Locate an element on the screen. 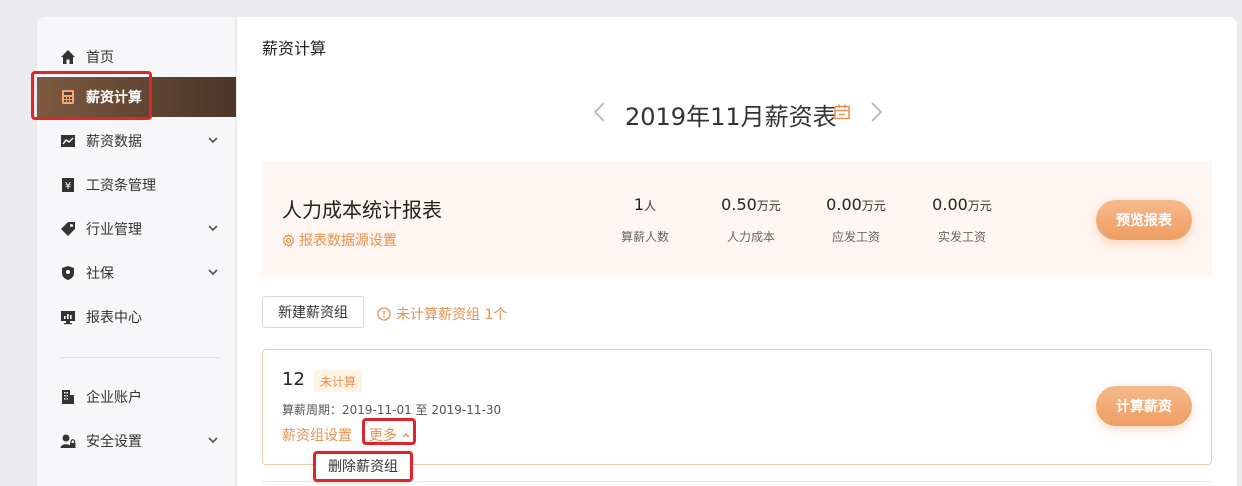 Image resolution: width=1242 pixels, height=486 pixels. delete-salary-group-menu-item: 删除薪资组 is located at coordinates (363, 466).